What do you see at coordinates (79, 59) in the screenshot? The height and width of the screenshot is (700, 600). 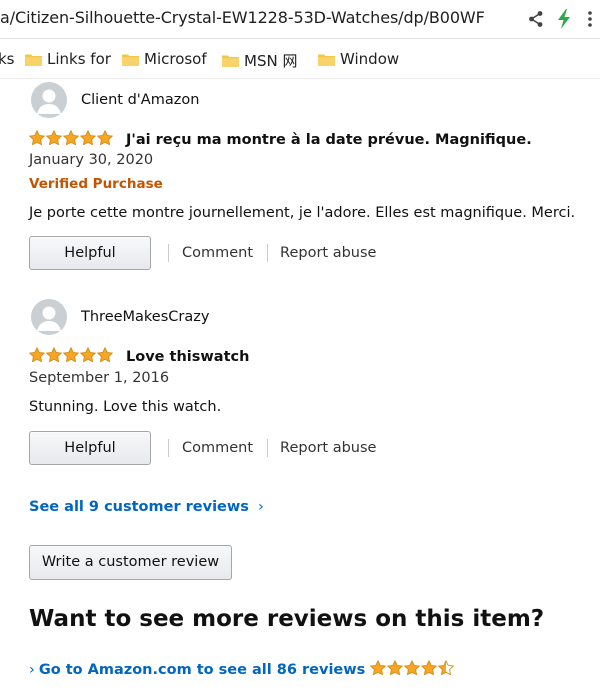 I see `bookmark-label: Links for` at bounding box center [79, 59].